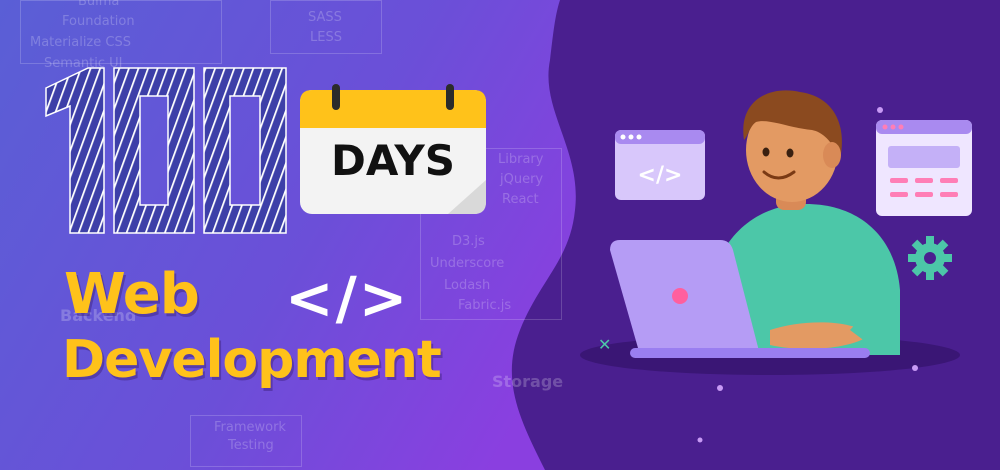 The height and width of the screenshot is (470, 1000). What do you see at coordinates (930, 258) in the screenshot?
I see `gear-icon` at bounding box center [930, 258].